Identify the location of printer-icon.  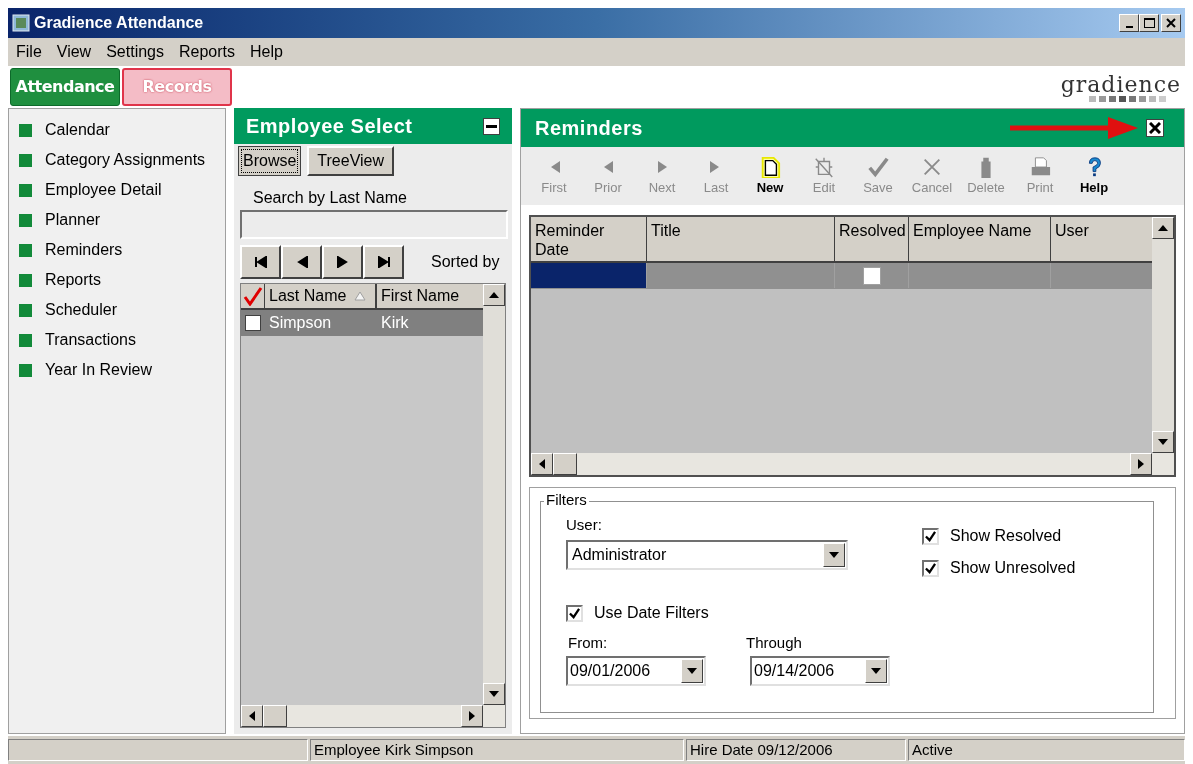
(1040, 167).